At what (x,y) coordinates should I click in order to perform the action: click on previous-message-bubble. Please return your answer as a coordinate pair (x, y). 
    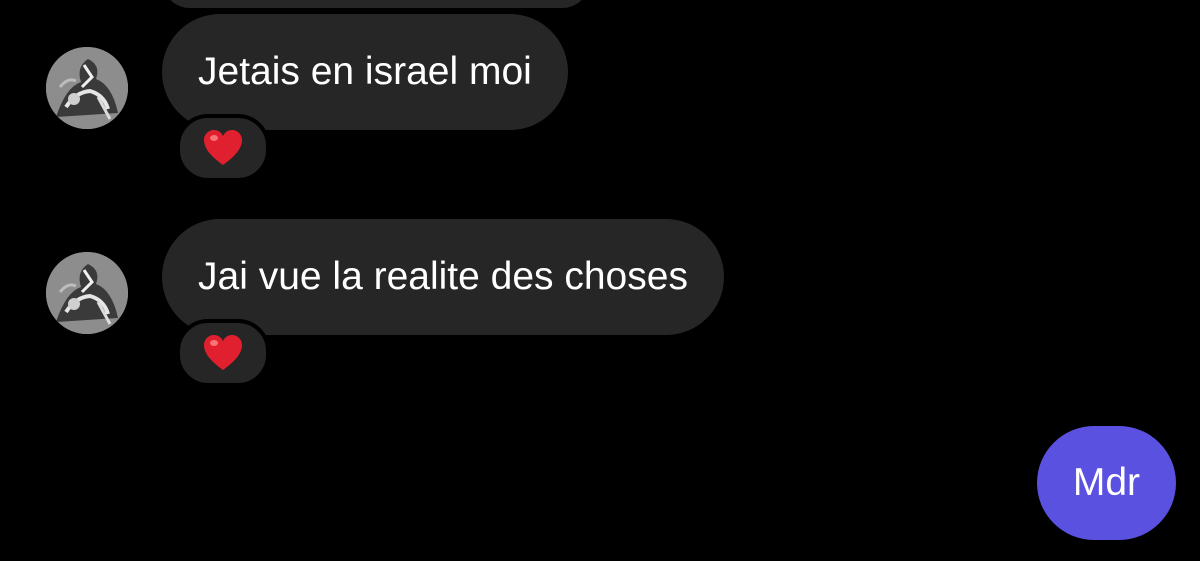
    Looking at the image, I should click on (376, 4).